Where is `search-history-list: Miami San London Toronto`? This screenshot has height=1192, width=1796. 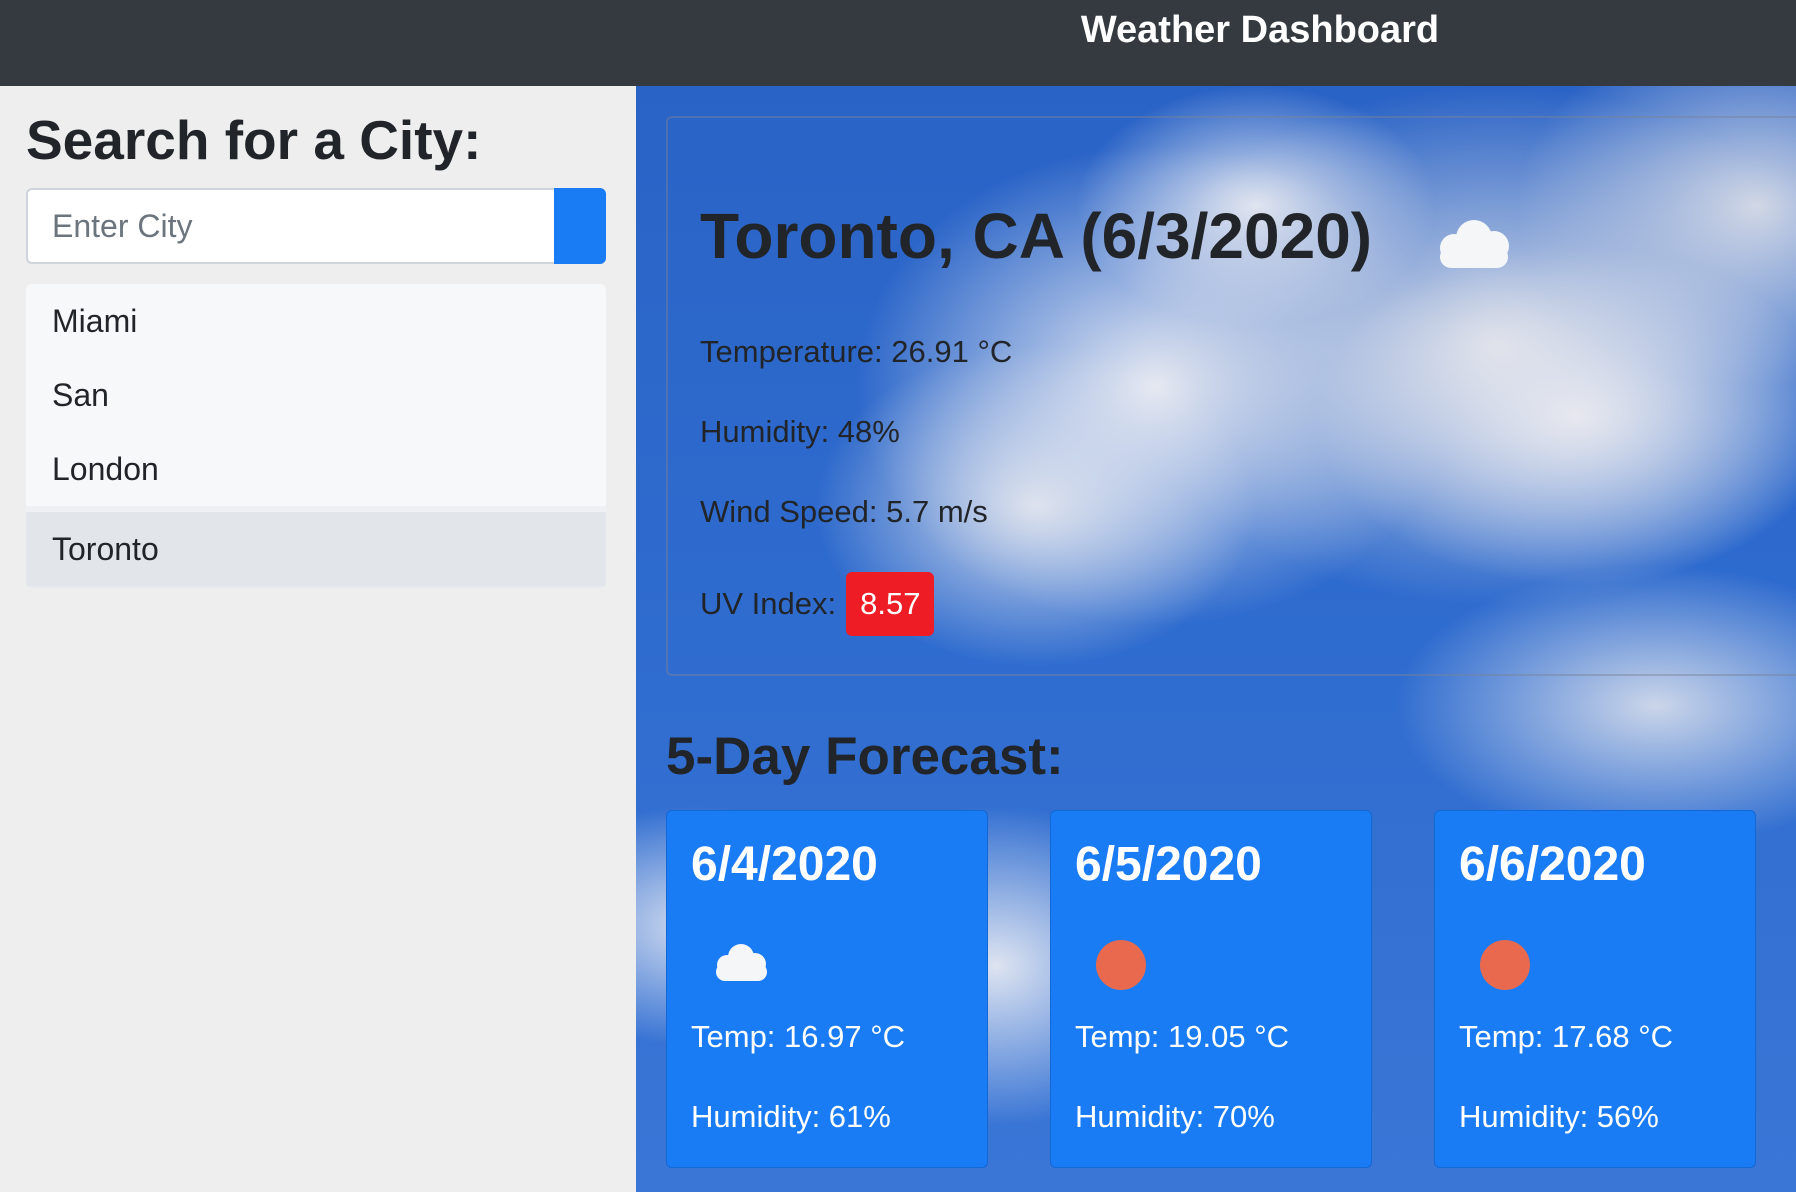 search-history-list: Miami San London Toronto is located at coordinates (316, 436).